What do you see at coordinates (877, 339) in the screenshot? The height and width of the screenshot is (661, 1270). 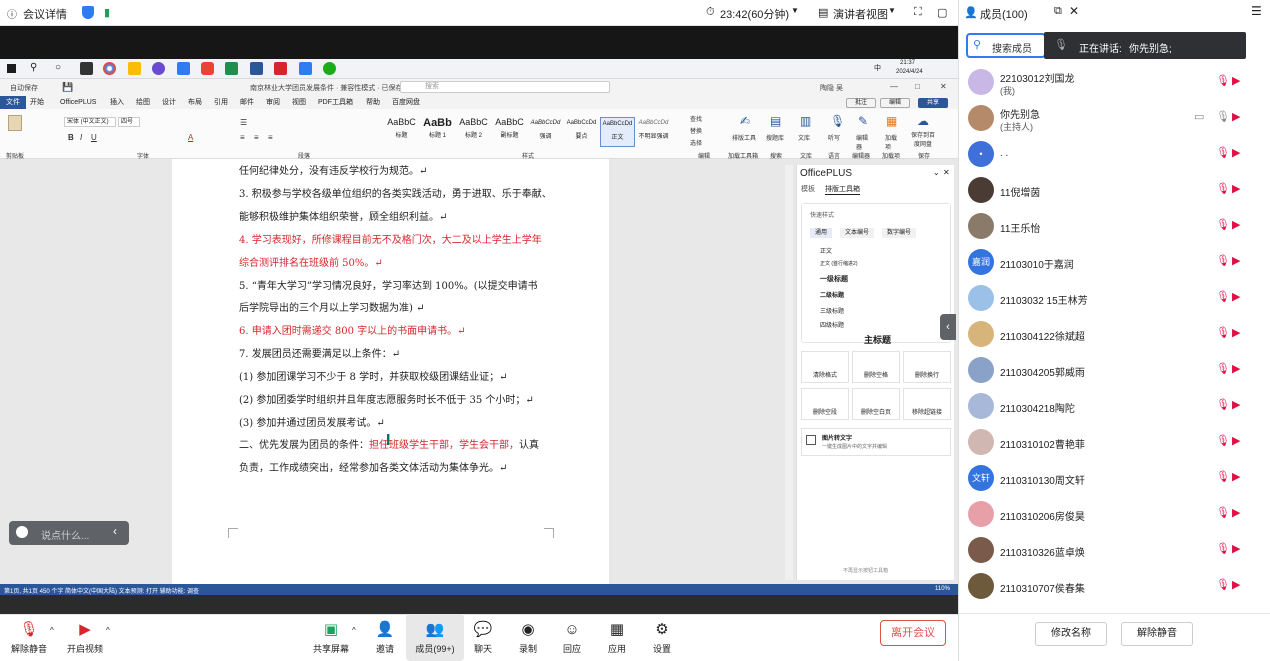 I see `qs-main-title: 主标题` at bounding box center [877, 339].